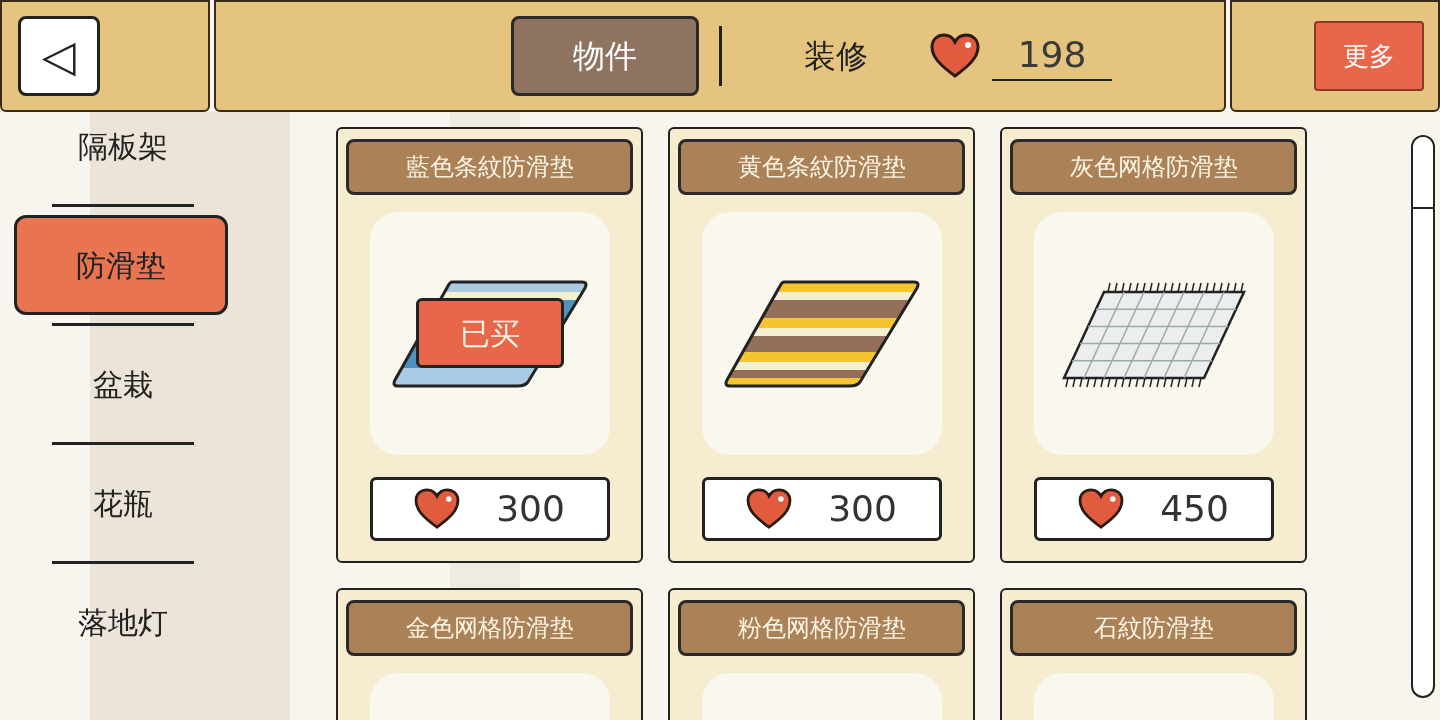 The width and height of the screenshot is (1440, 720). I want to click on price: 450, so click(1194, 509).